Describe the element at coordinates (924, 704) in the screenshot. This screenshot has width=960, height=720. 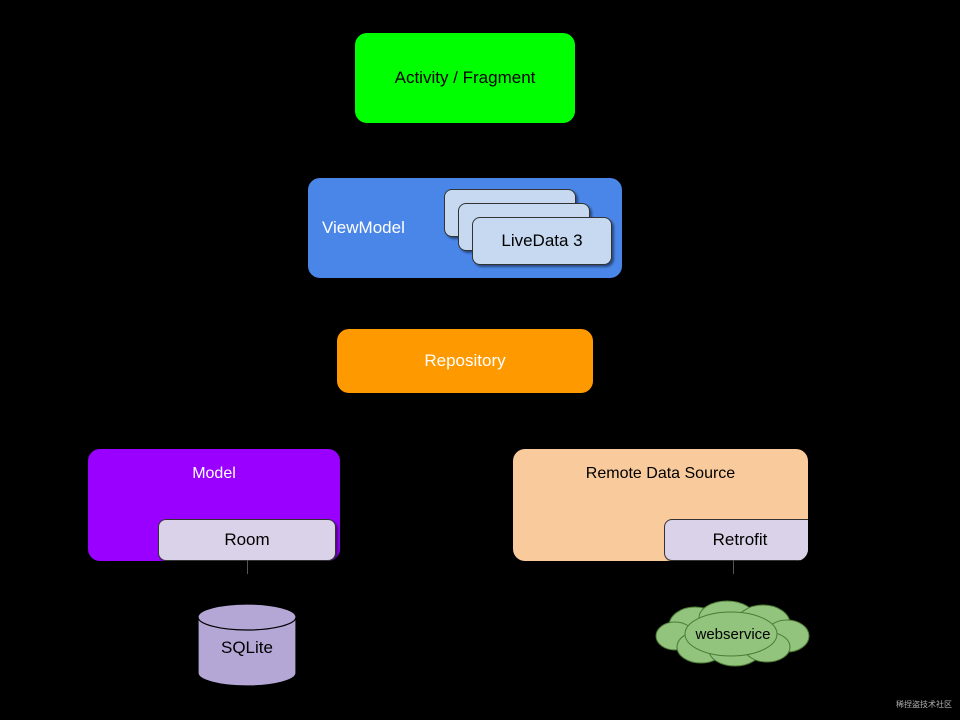
I see `watermark-text: 稀捏盗技术社区` at that location.